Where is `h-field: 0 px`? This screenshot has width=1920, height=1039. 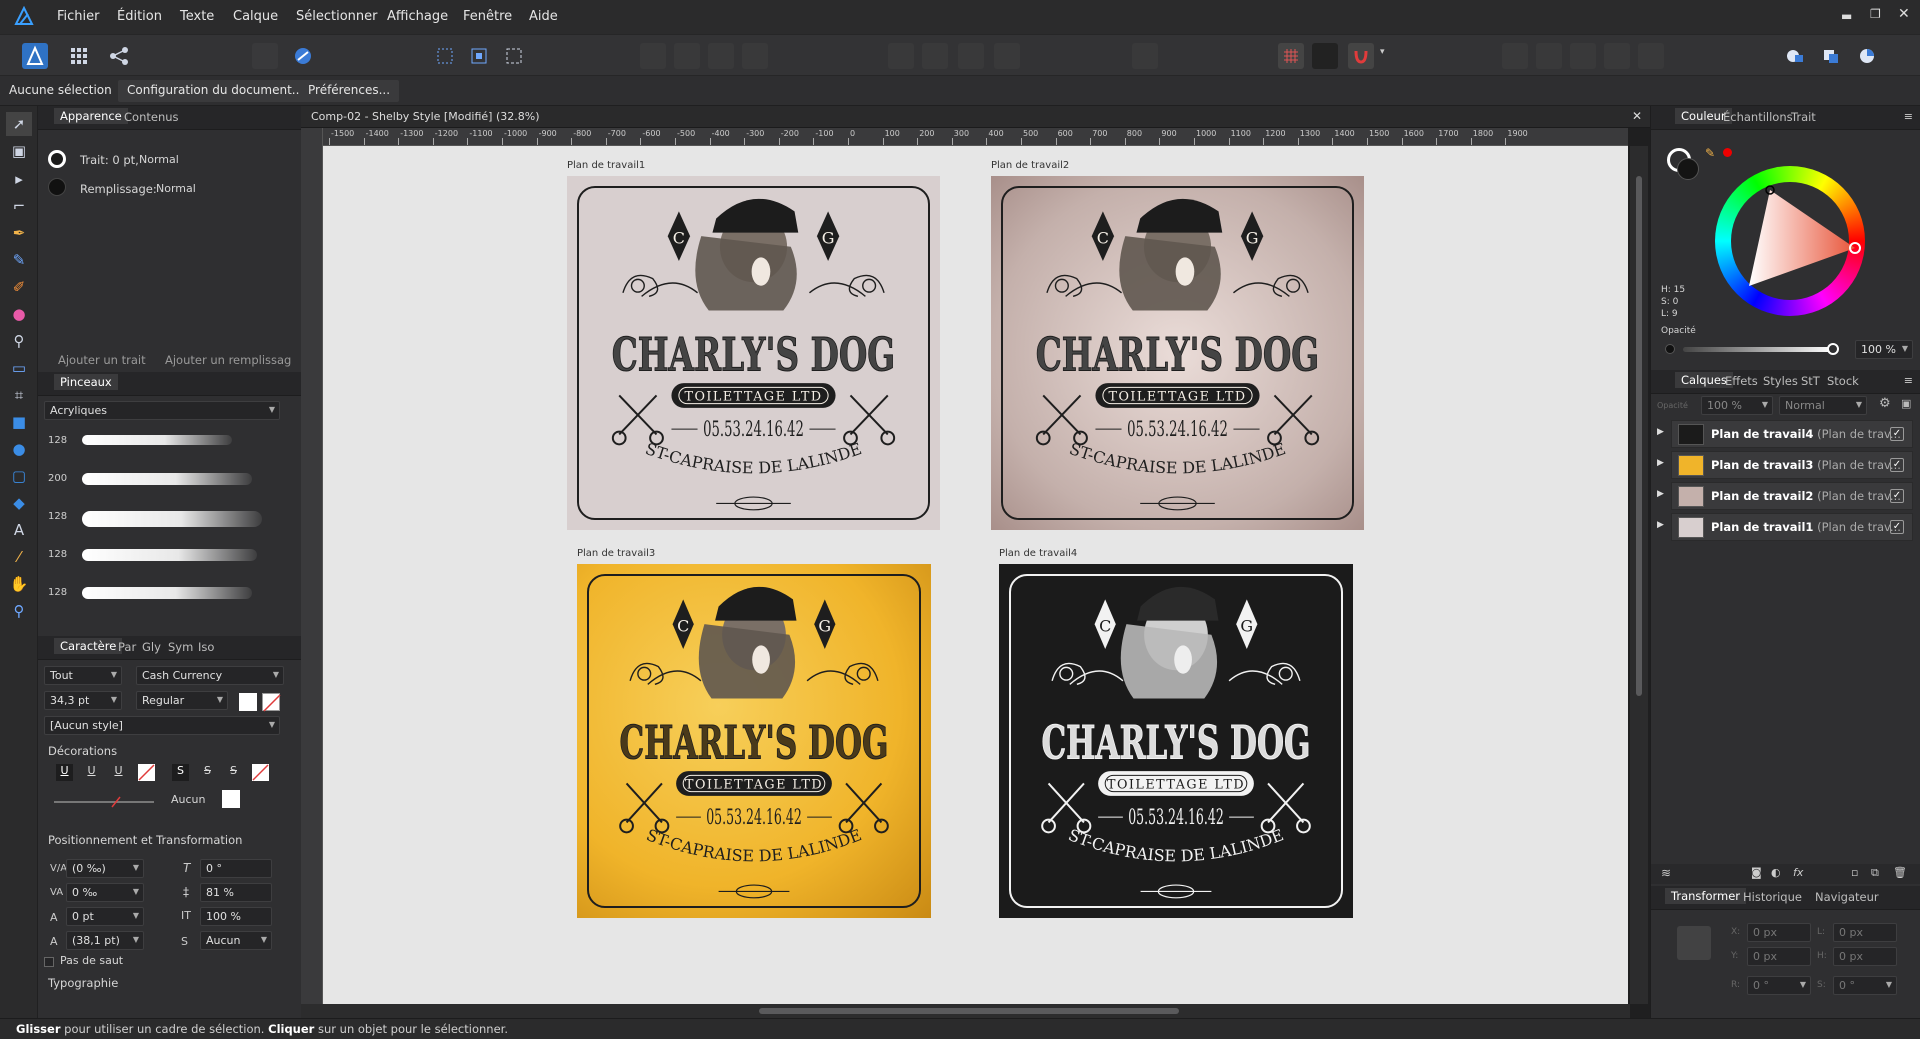 h-field: 0 px is located at coordinates (1865, 956).